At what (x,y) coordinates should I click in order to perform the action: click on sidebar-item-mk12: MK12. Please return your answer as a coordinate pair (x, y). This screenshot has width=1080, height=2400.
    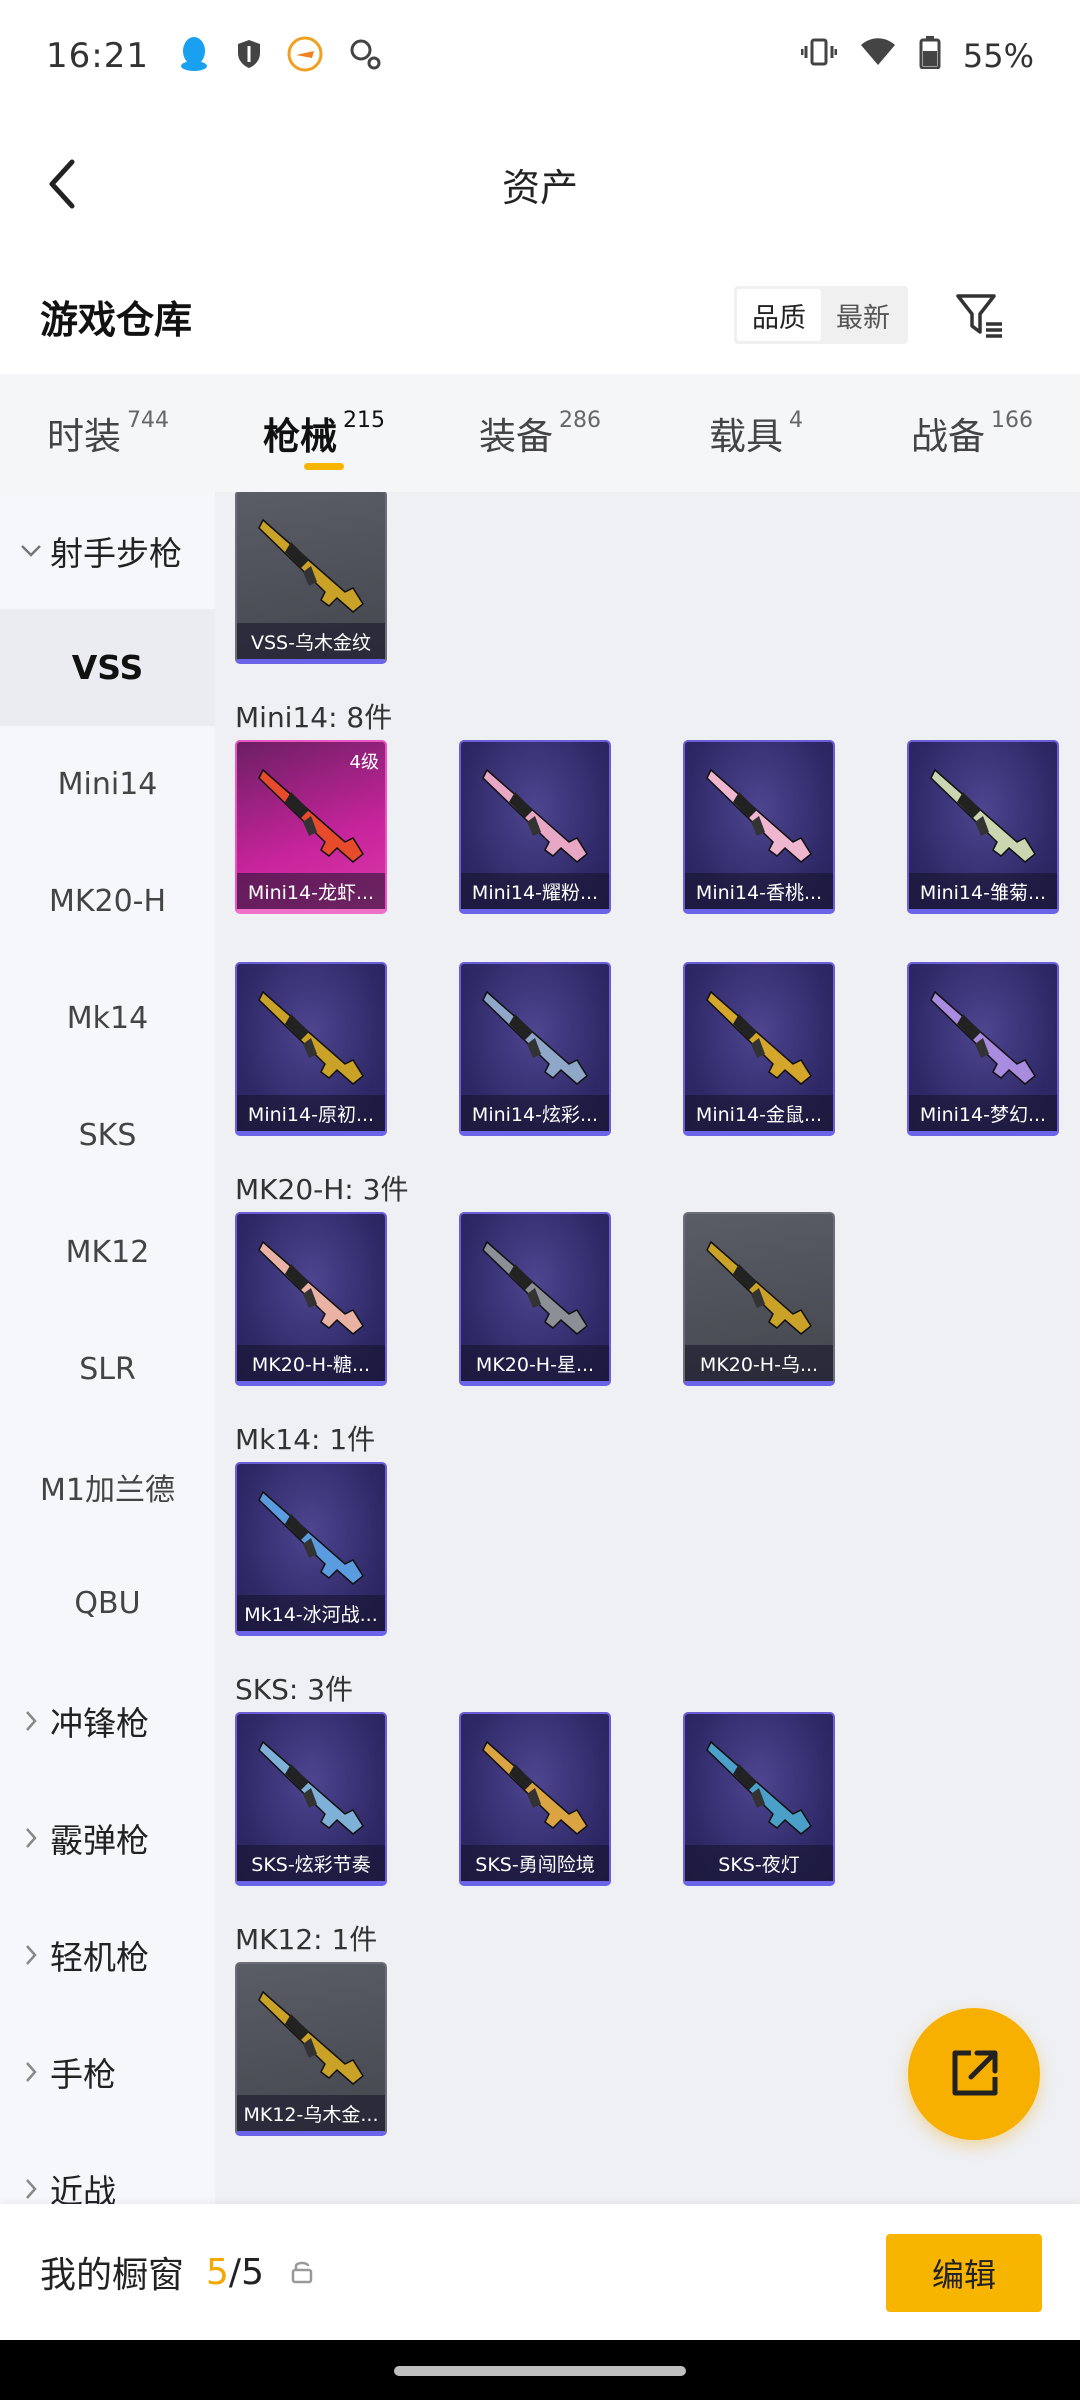
    Looking at the image, I should click on (107, 1252).